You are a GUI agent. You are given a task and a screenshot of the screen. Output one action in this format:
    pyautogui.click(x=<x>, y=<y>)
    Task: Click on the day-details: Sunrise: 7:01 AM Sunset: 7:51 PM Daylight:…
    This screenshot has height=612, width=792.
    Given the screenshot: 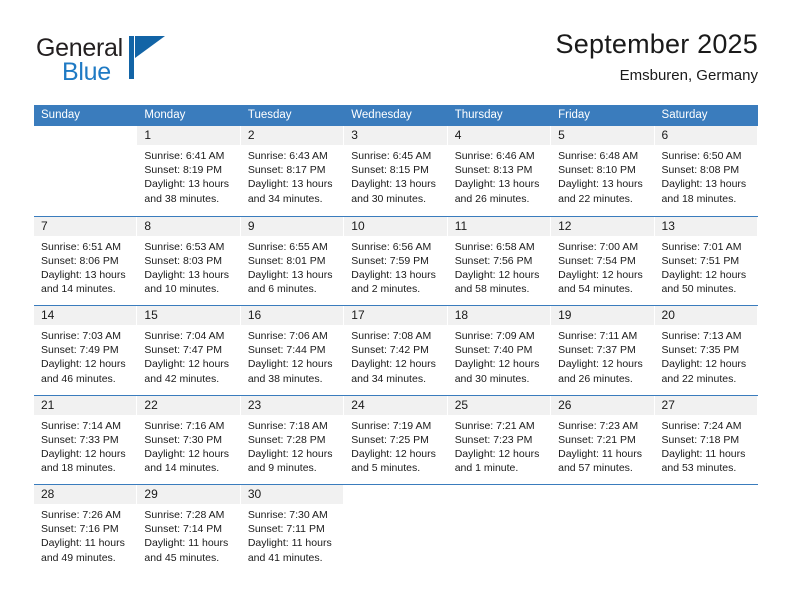 What is the action you would take?
    pyautogui.click(x=706, y=266)
    